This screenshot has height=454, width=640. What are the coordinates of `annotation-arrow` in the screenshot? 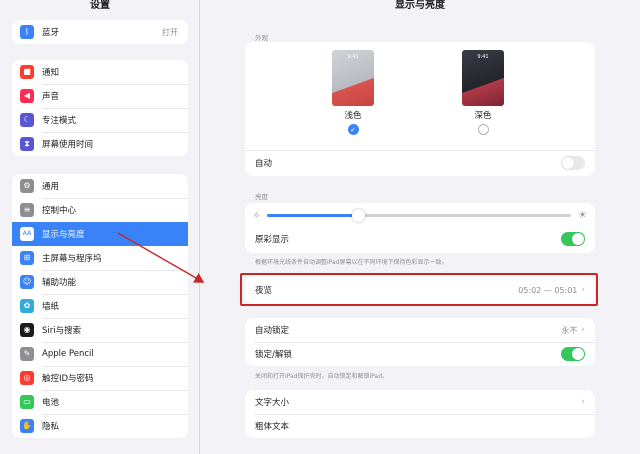 It's located at (161, 257).